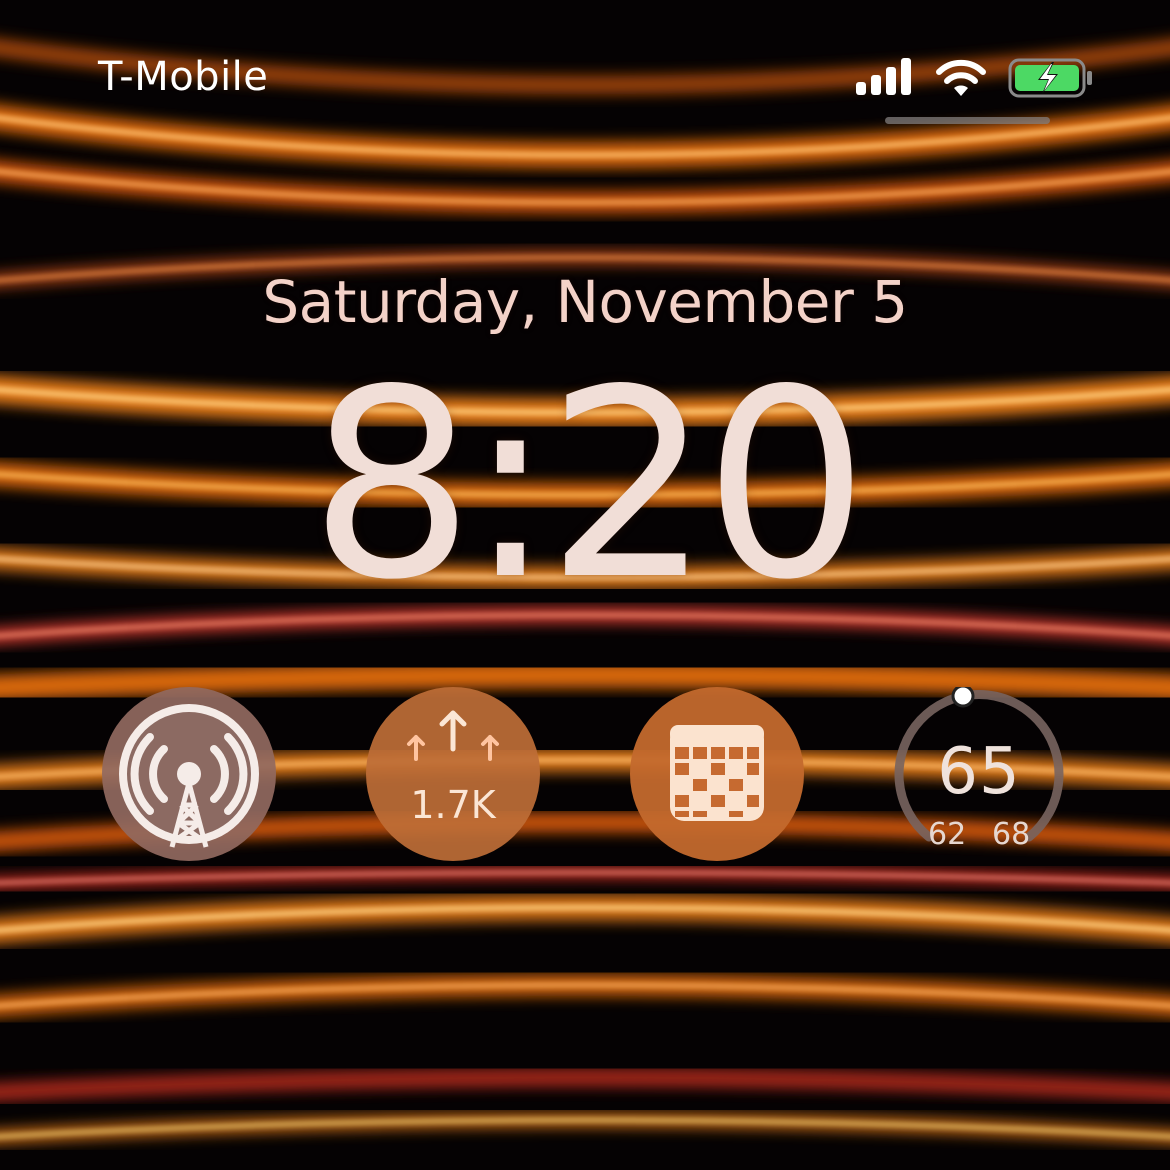  I want to click on high-temperature: 68, so click(1011, 834).